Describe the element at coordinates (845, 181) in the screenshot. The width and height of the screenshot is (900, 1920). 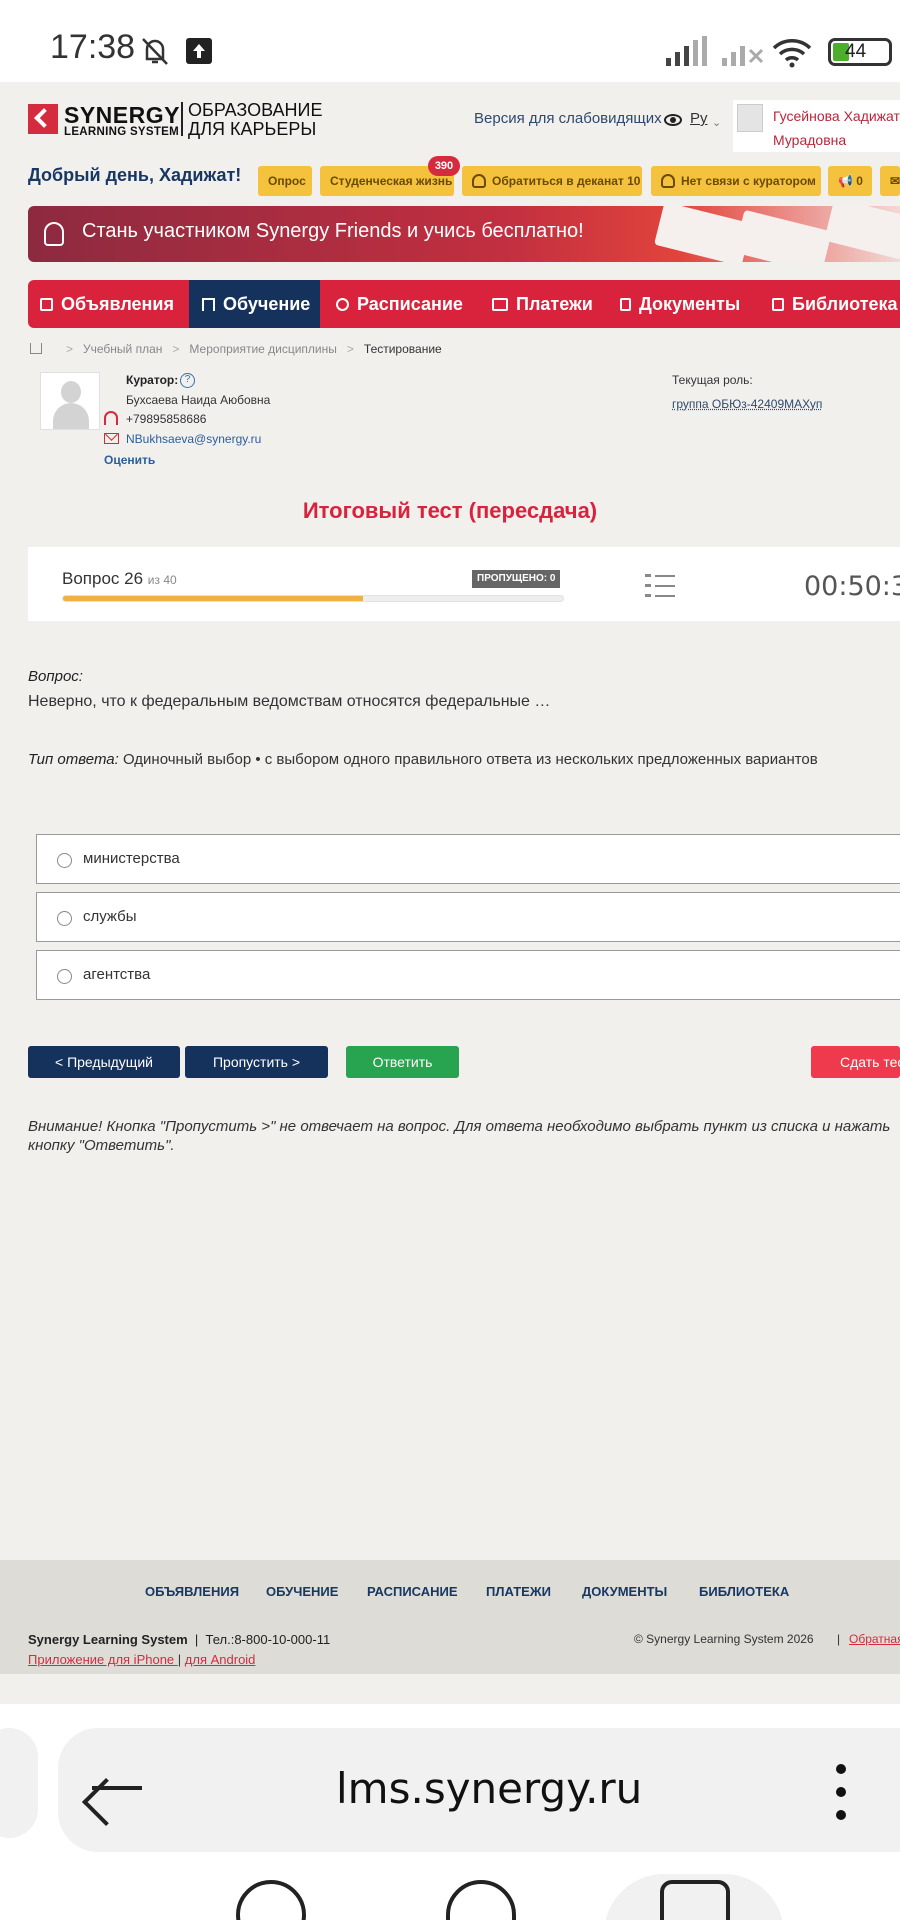
I see `megaphone-icon: 📢` at that location.